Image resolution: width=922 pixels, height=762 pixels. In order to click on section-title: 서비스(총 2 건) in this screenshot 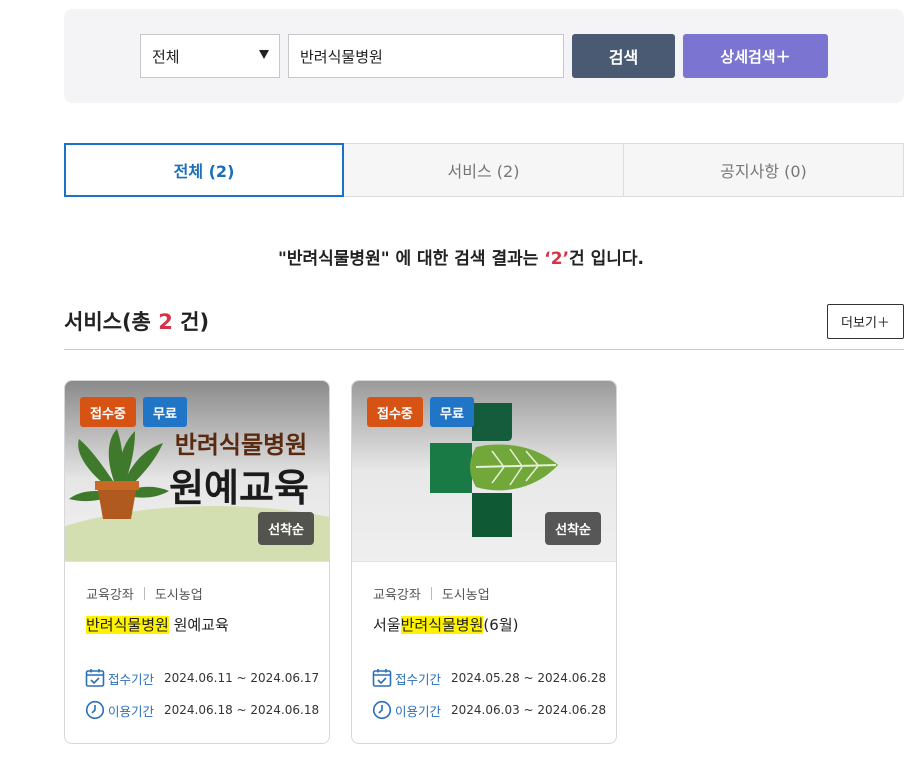, I will do `click(136, 321)`.